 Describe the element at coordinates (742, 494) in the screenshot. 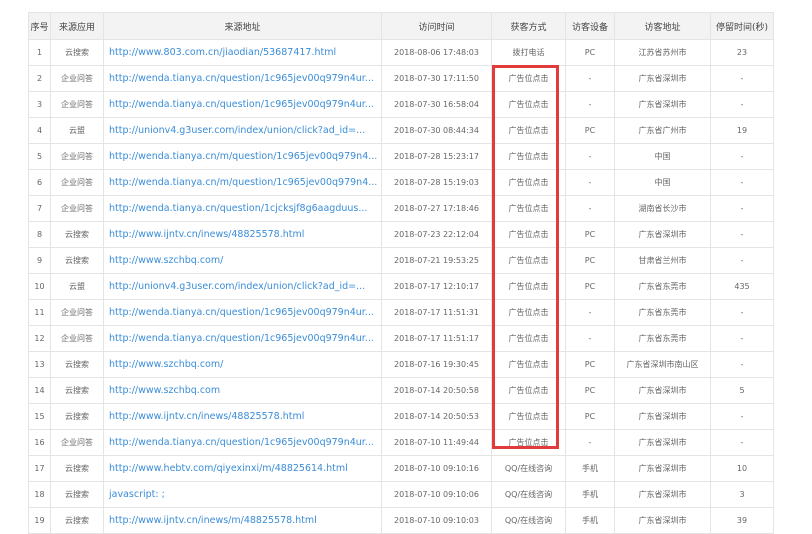

I see `cell-stay-time: 3` at that location.